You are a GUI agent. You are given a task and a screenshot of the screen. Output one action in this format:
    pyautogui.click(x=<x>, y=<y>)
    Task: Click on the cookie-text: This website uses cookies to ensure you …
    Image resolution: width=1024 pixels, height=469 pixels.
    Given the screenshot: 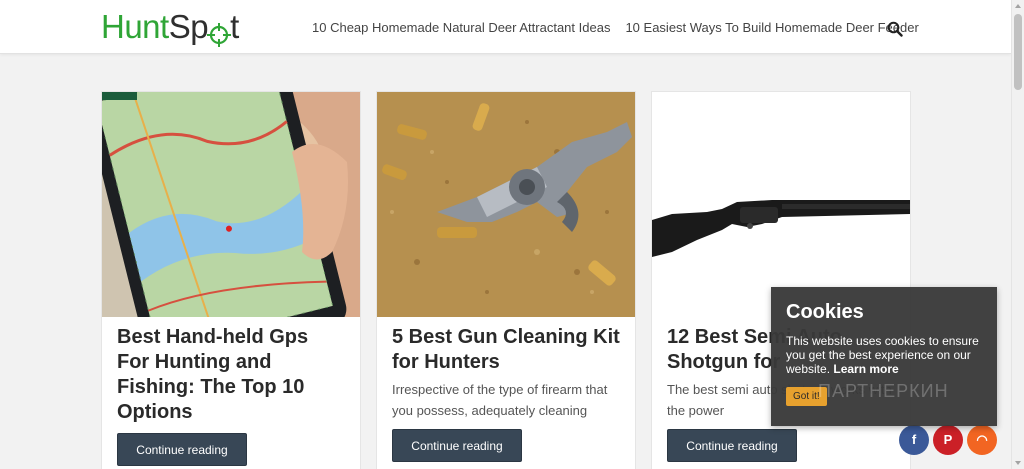 What is the action you would take?
    pyautogui.click(x=884, y=355)
    